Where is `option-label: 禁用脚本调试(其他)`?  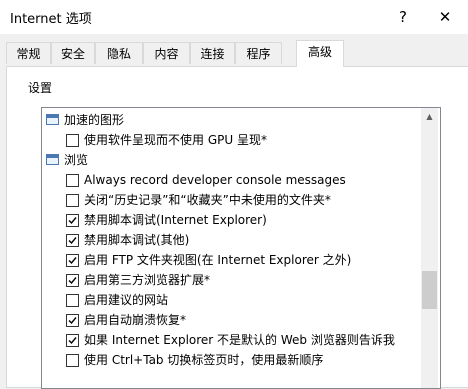
option-label: 禁用脚本调试(其他) is located at coordinates (137, 240).